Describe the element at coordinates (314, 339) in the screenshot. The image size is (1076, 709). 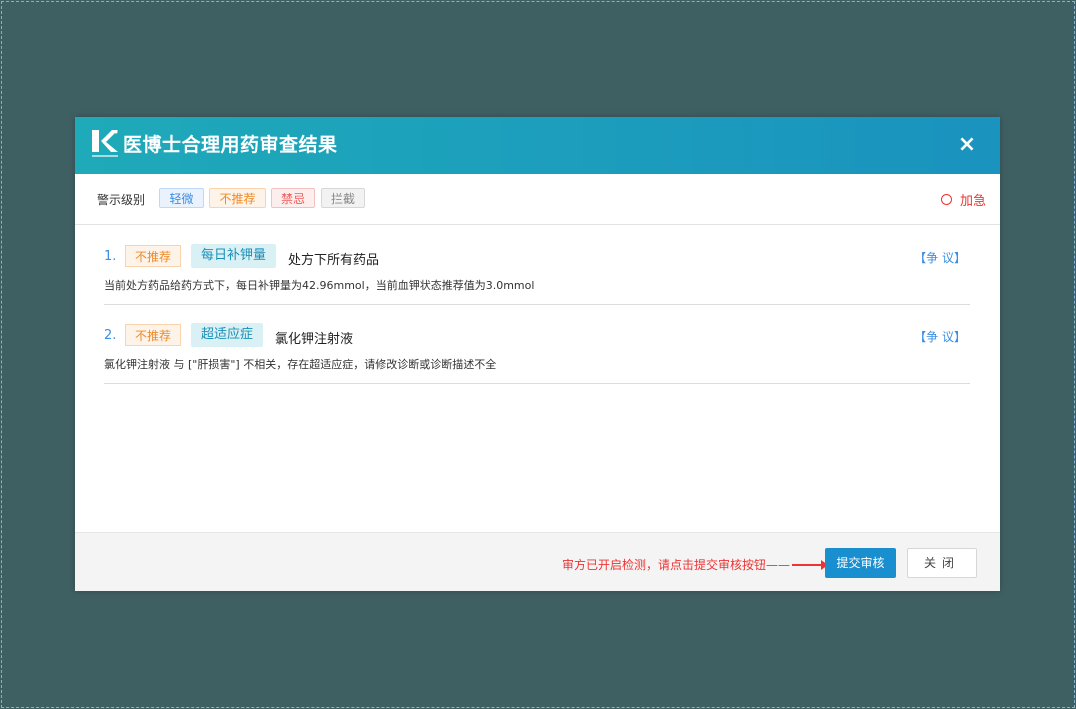
I see `issue-drug-name: 氯化钾注射液` at that location.